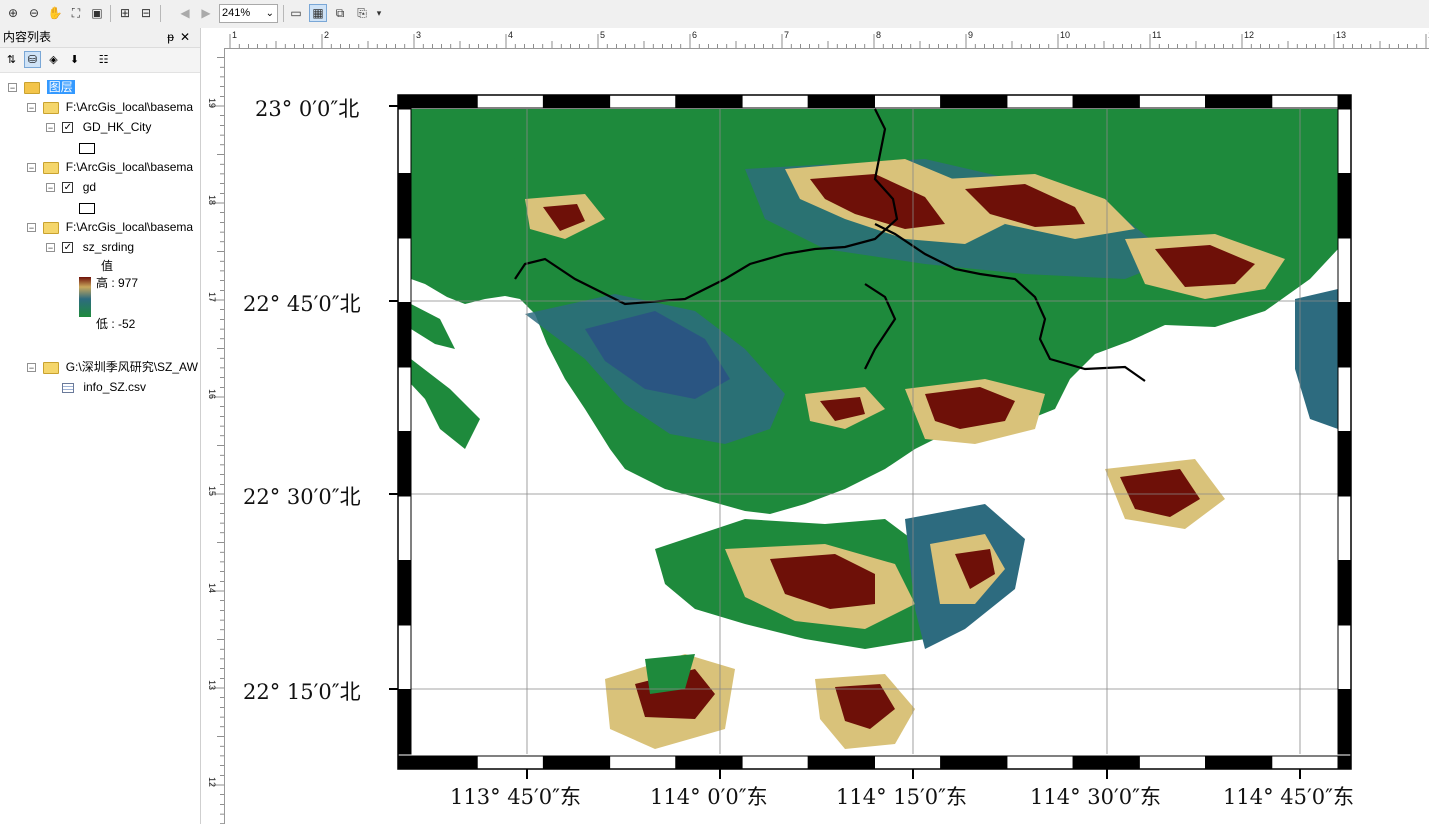 This screenshot has height=824, width=1429. What do you see at coordinates (901, 797) in the screenshot?
I see `lon-label-114-15: 114° 15′0″东` at bounding box center [901, 797].